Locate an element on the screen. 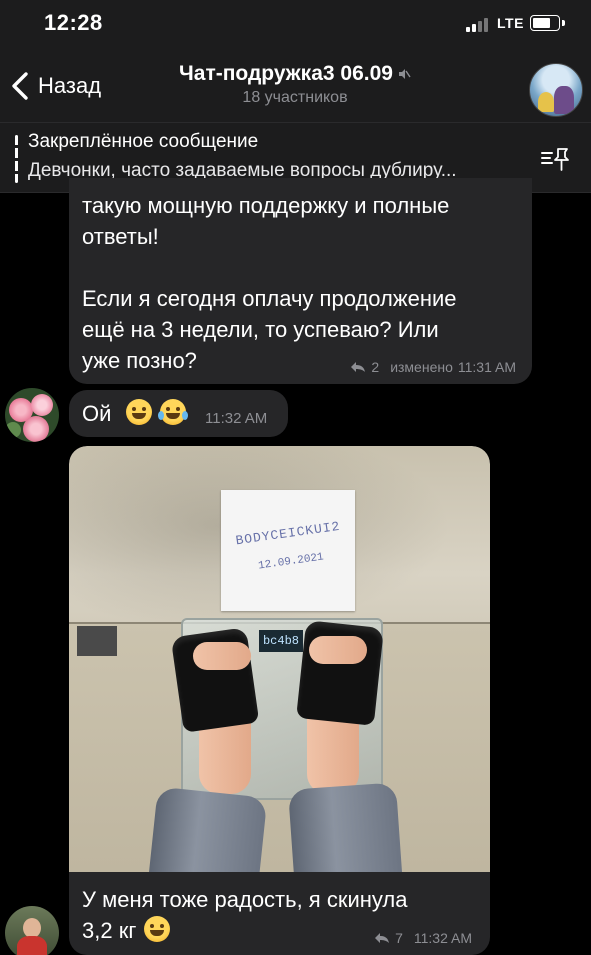 This screenshot has width=591, height=955. back-label: Назад is located at coordinates (70, 85).